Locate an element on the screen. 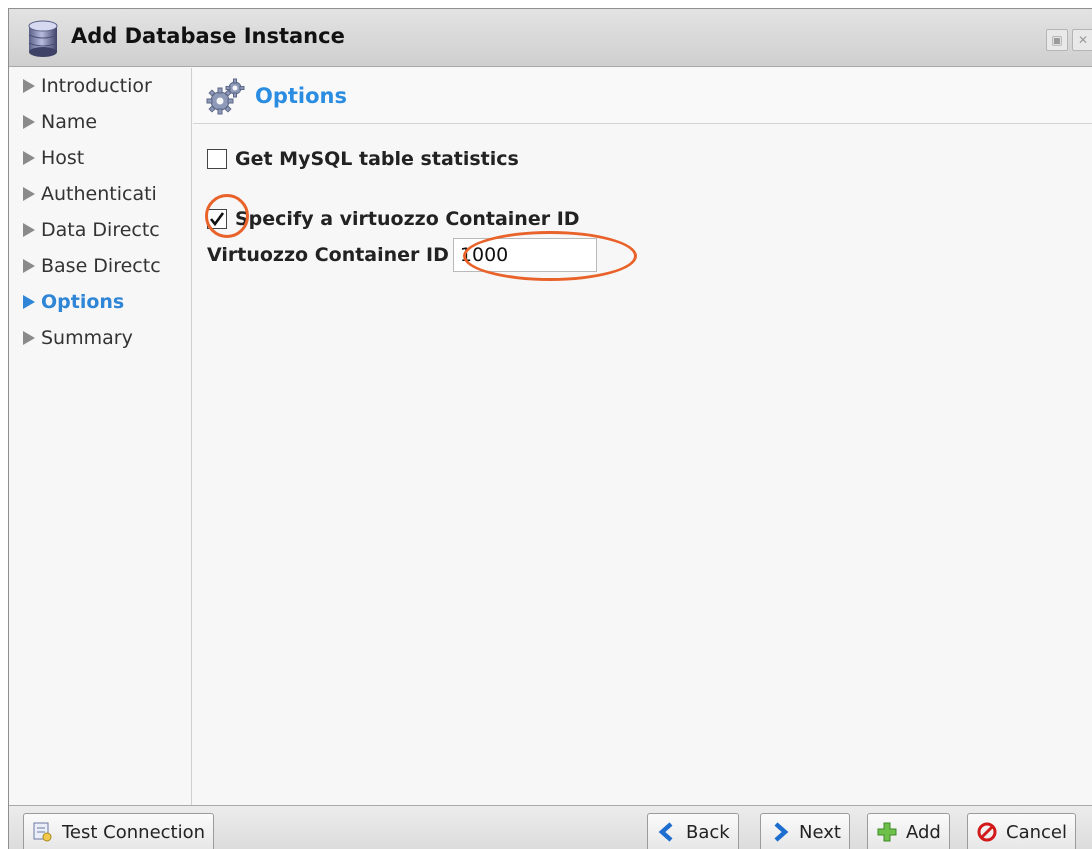  cancel-icon is located at coordinates (987, 832).